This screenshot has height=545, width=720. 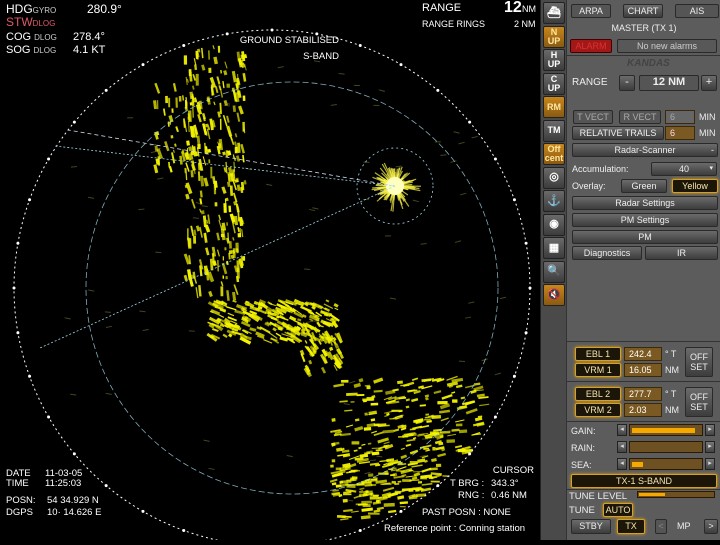 What do you see at coordinates (644, 481) in the screenshot?
I see `tx-band-button: TX-1 S-BAND` at bounding box center [644, 481].